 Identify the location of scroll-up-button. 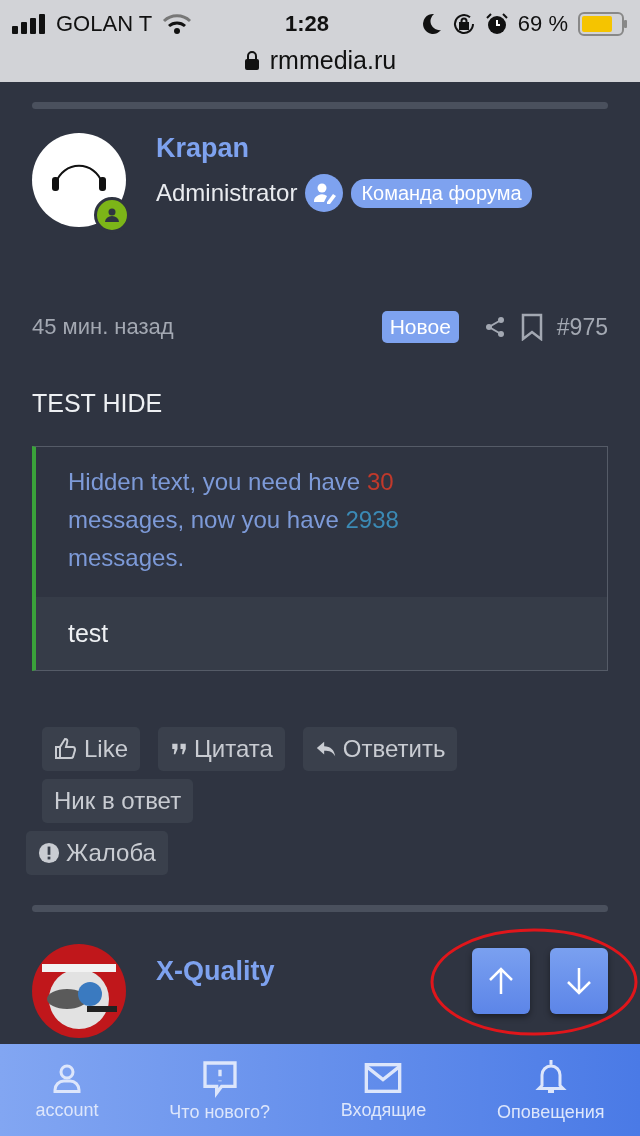
(501, 981).